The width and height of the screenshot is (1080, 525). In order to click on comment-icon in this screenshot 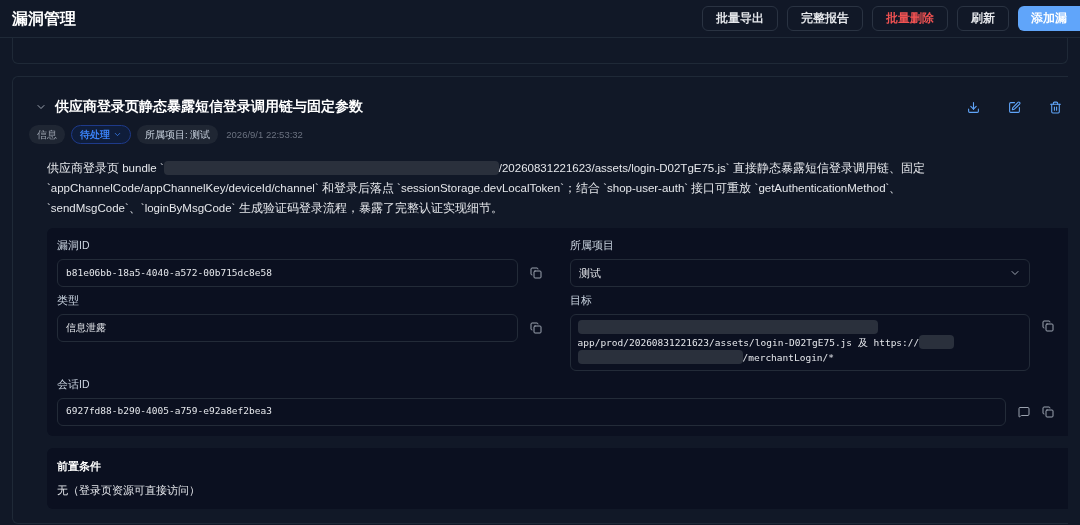, I will do `click(1024, 411)`.